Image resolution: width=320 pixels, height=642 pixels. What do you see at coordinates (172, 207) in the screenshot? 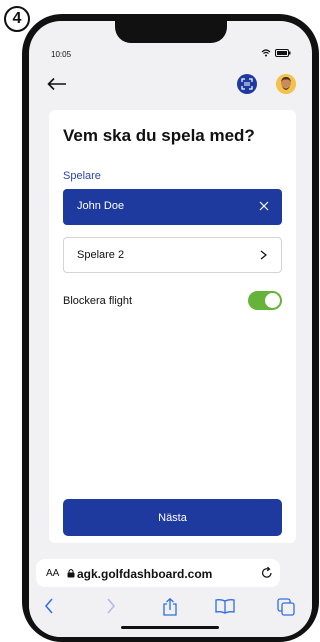
I see `player-item-selected: John Doe` at bounding box center [172, 207].